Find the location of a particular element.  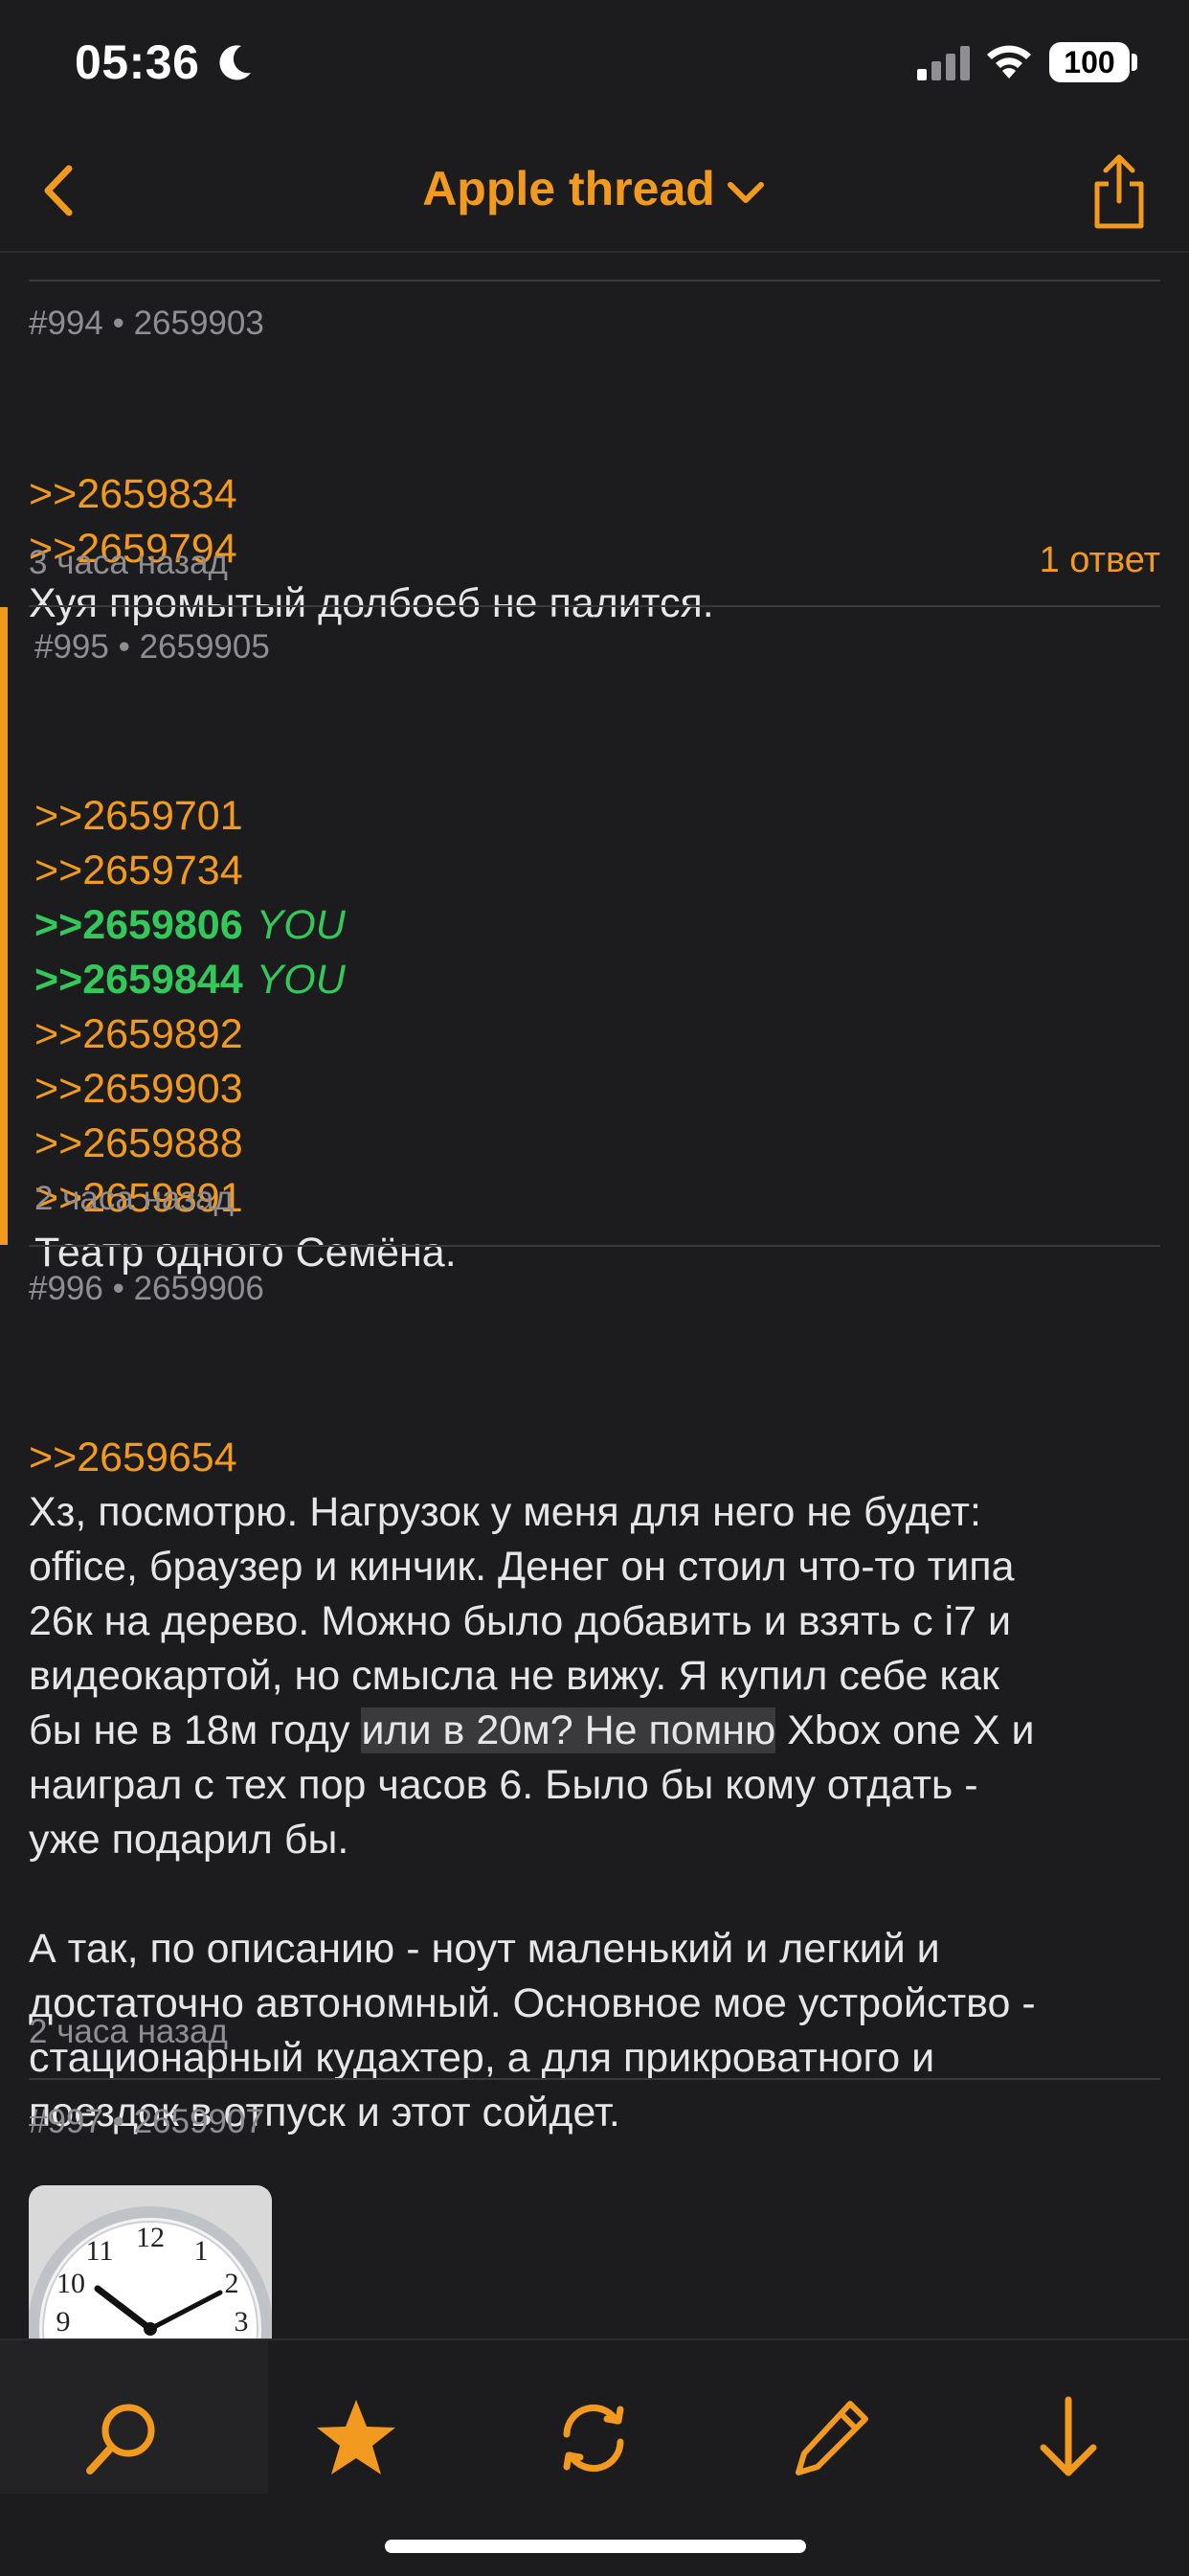

reply-link: >>2659734 is located at coordinates (599, 871).